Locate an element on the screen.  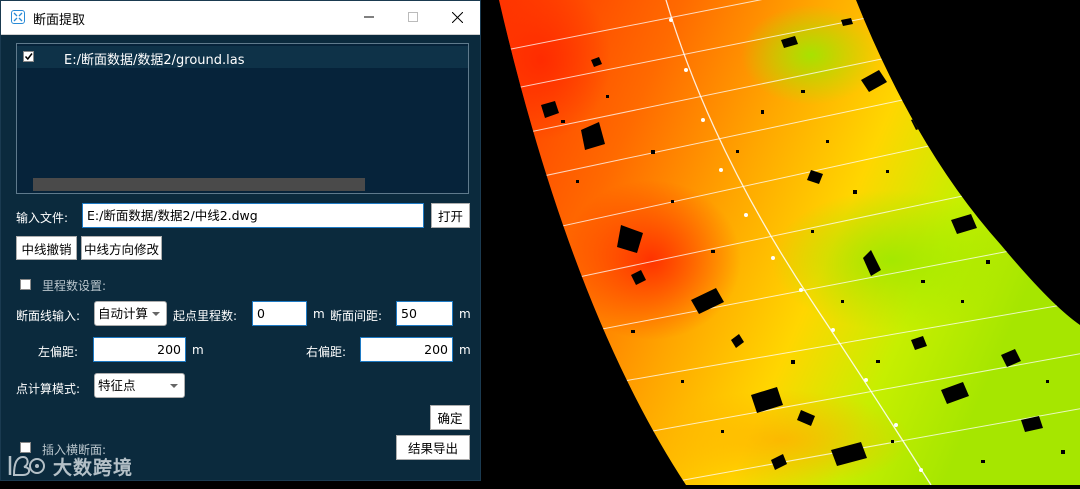
start-mileage-unit: m is located at coordinates (319, 314).